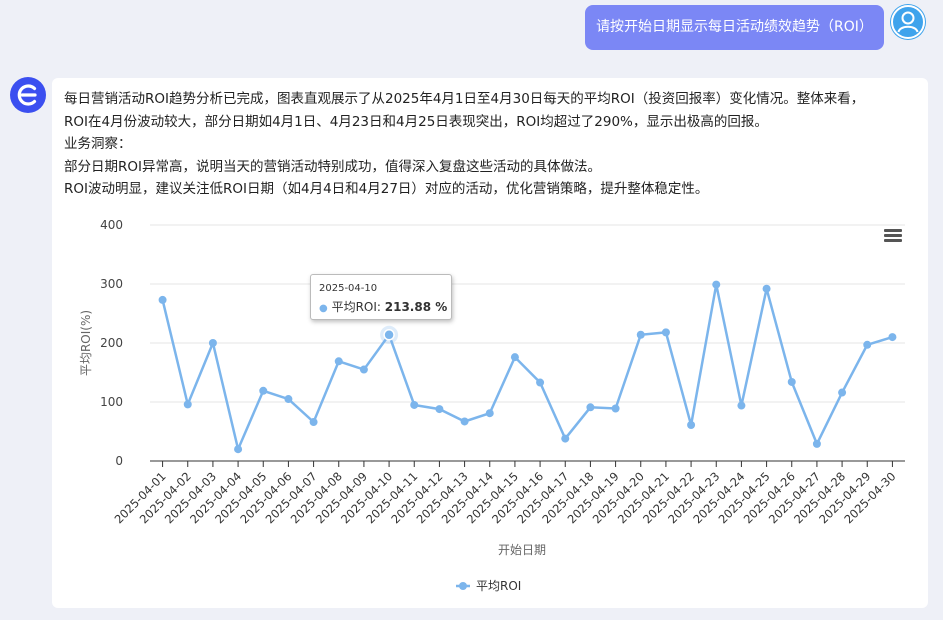 Image resolution: width=943 pixels, height=620 pixels. What do you see at coordinates (119, 461) in the screenshot?
I see `y-tick-label: 0` at bounding box center [119, 461].